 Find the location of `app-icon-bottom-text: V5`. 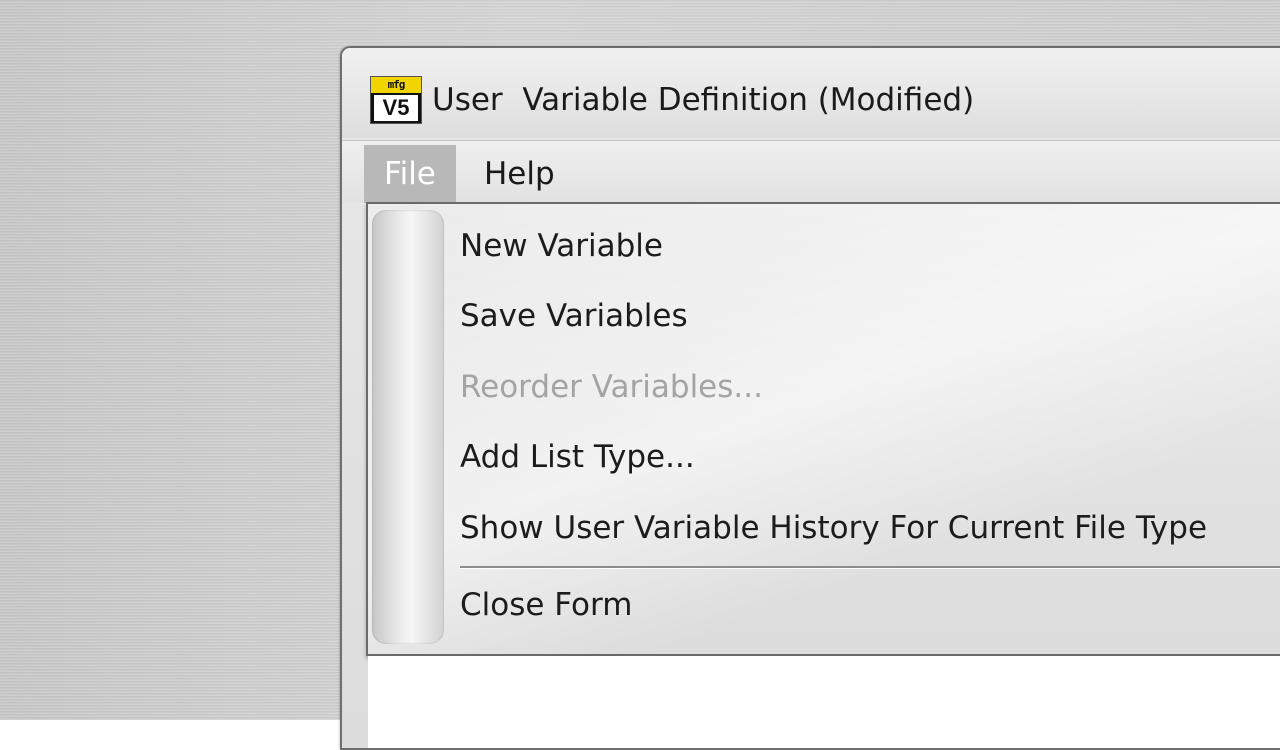

app-icon-bottom-text: V5 is located at coordinates (396, 108).